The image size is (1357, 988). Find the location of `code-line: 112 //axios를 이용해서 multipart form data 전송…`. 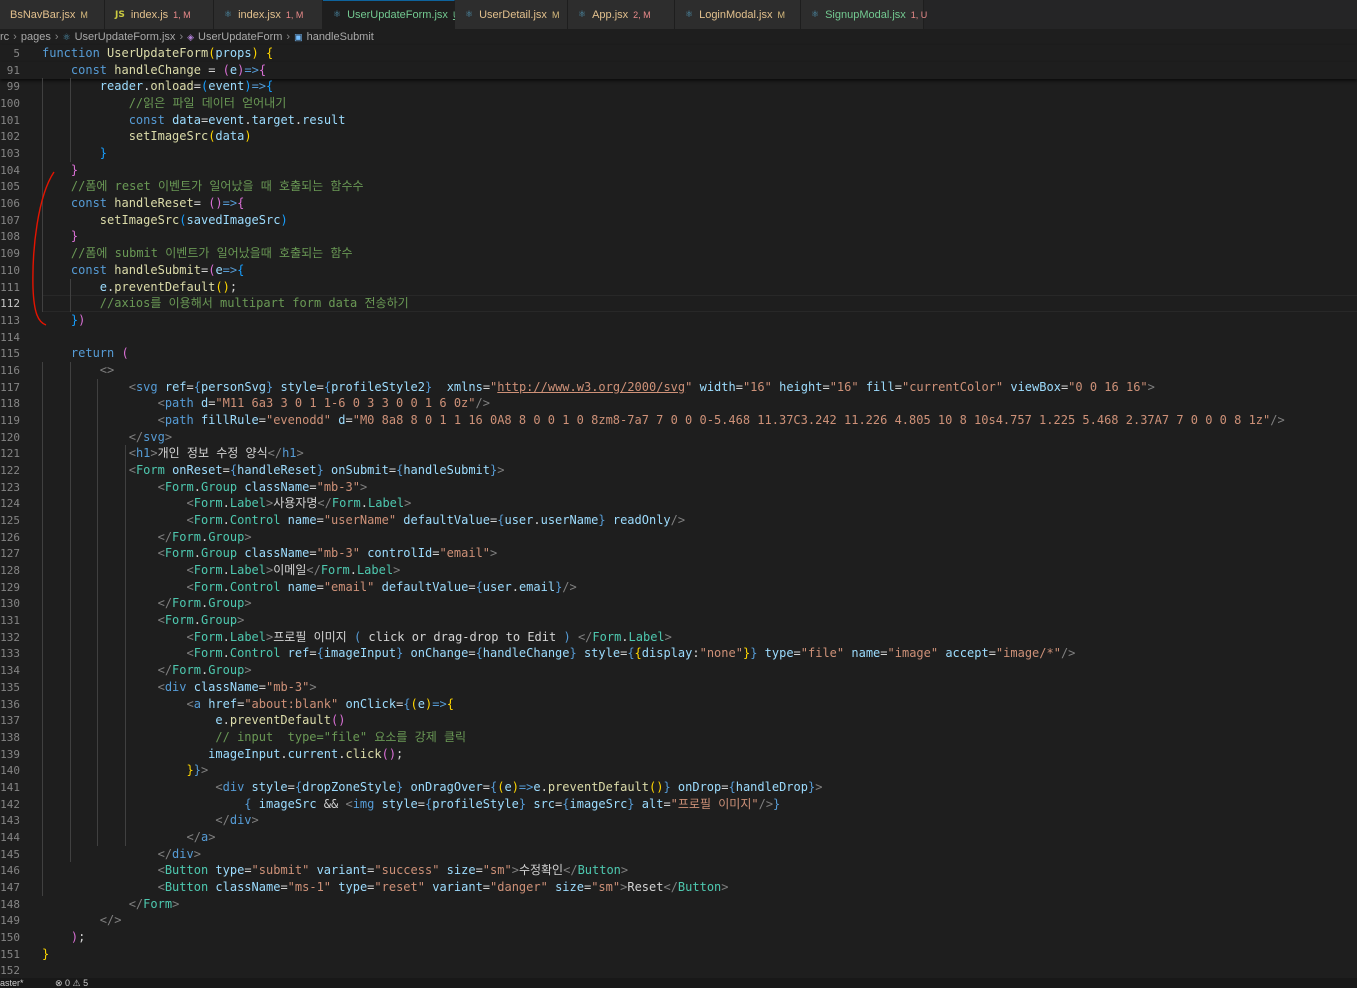

code-line: 112 //axios를 이용해서 multipart form data 전송… is located at coordinates (678, 304).